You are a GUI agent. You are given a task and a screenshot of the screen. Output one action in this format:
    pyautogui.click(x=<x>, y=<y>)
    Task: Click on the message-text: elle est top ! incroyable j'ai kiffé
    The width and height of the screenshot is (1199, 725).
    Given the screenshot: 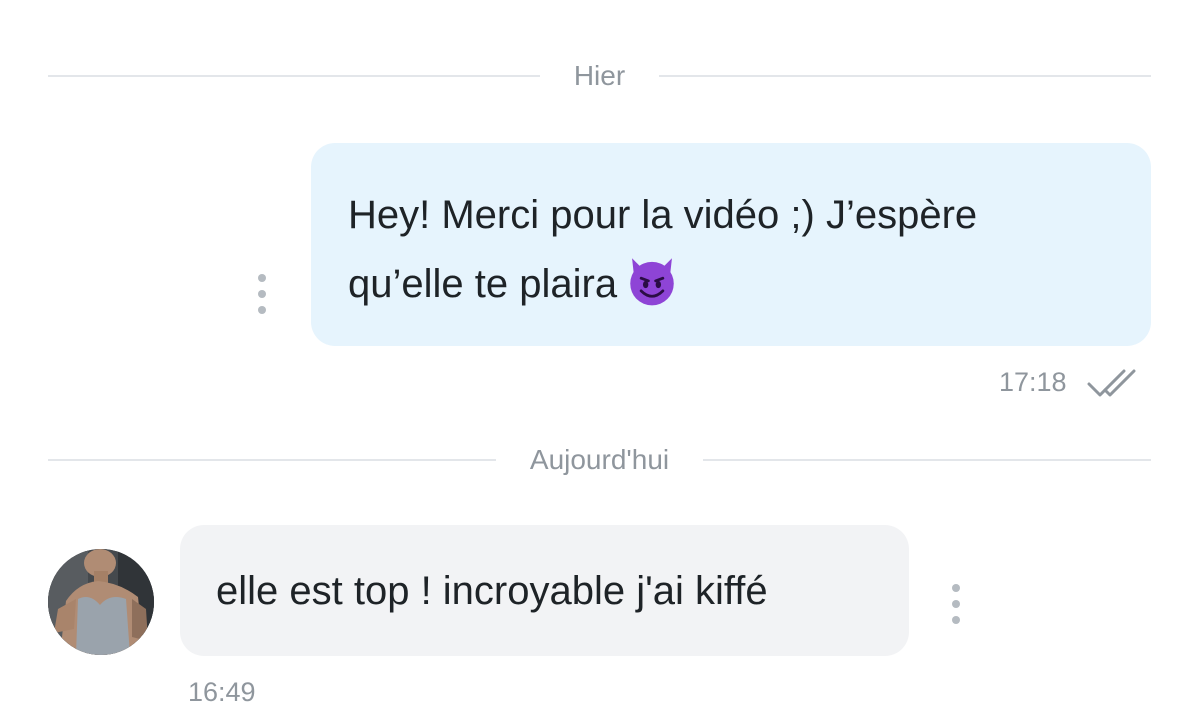 What is the action you would take?
    pyautogui.click(x=492, y=591)
    